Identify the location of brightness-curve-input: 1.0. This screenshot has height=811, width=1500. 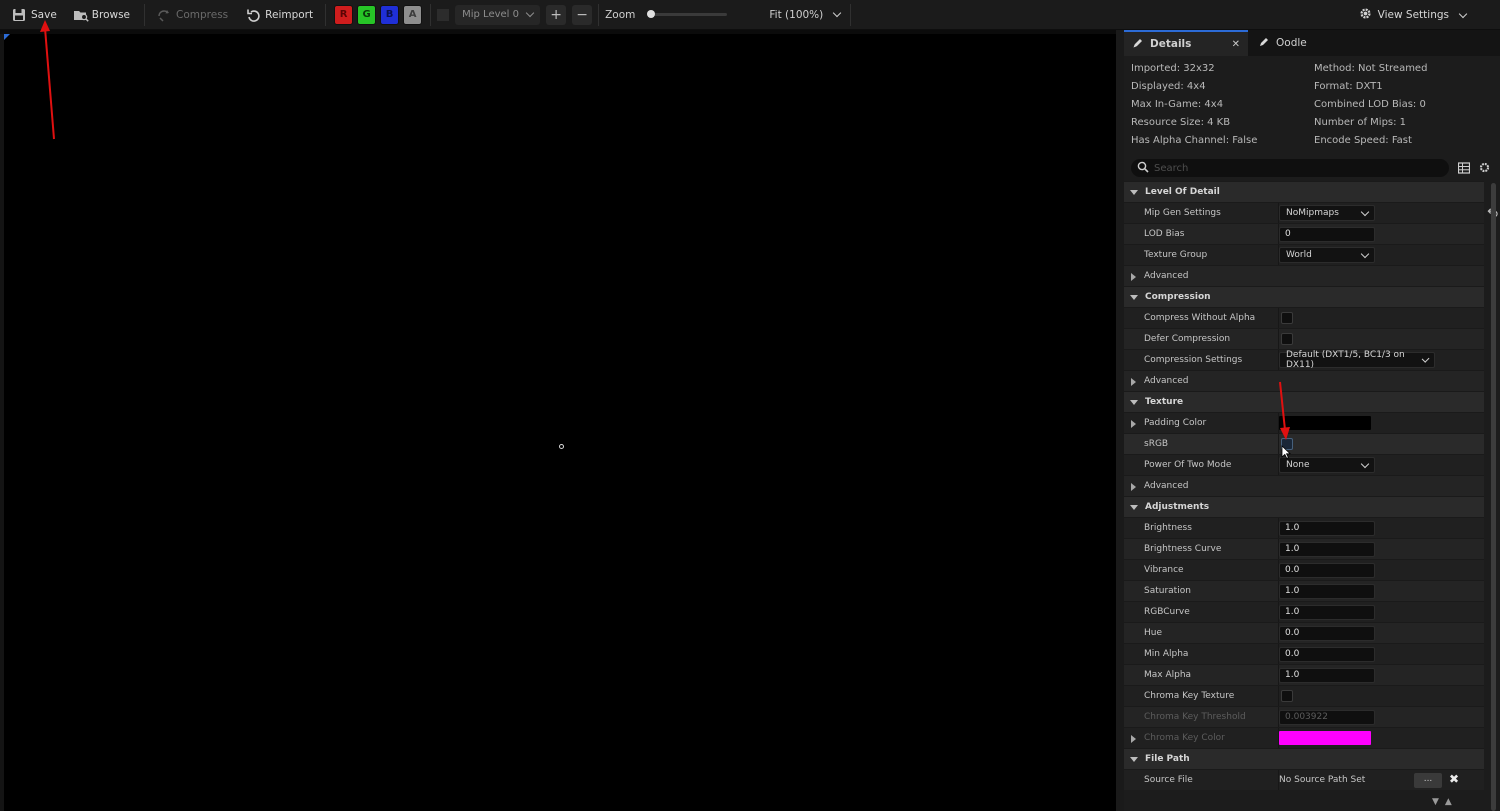
(1327, 549).